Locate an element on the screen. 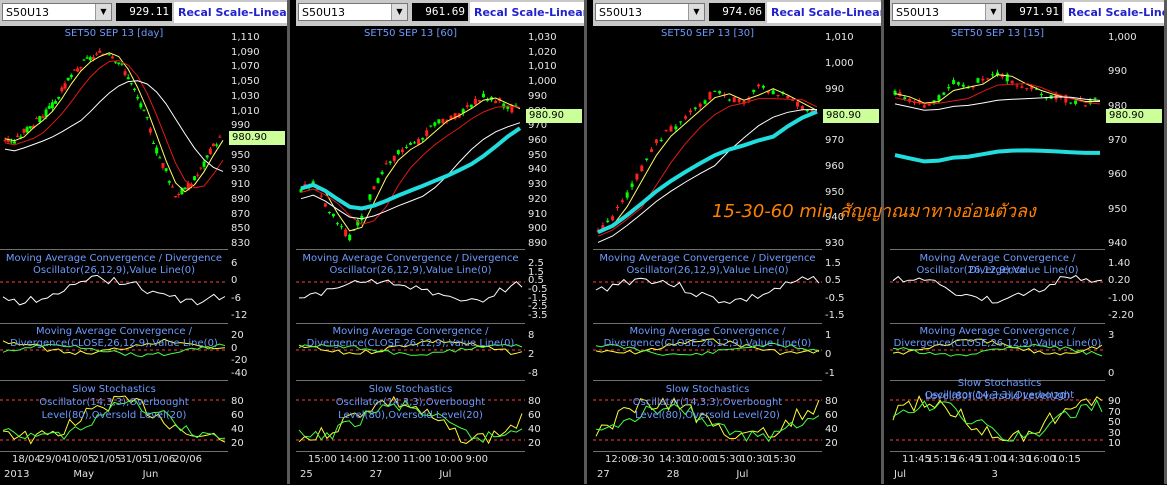  time-tick-label: 15:00 is located at coordinates (322, 459).